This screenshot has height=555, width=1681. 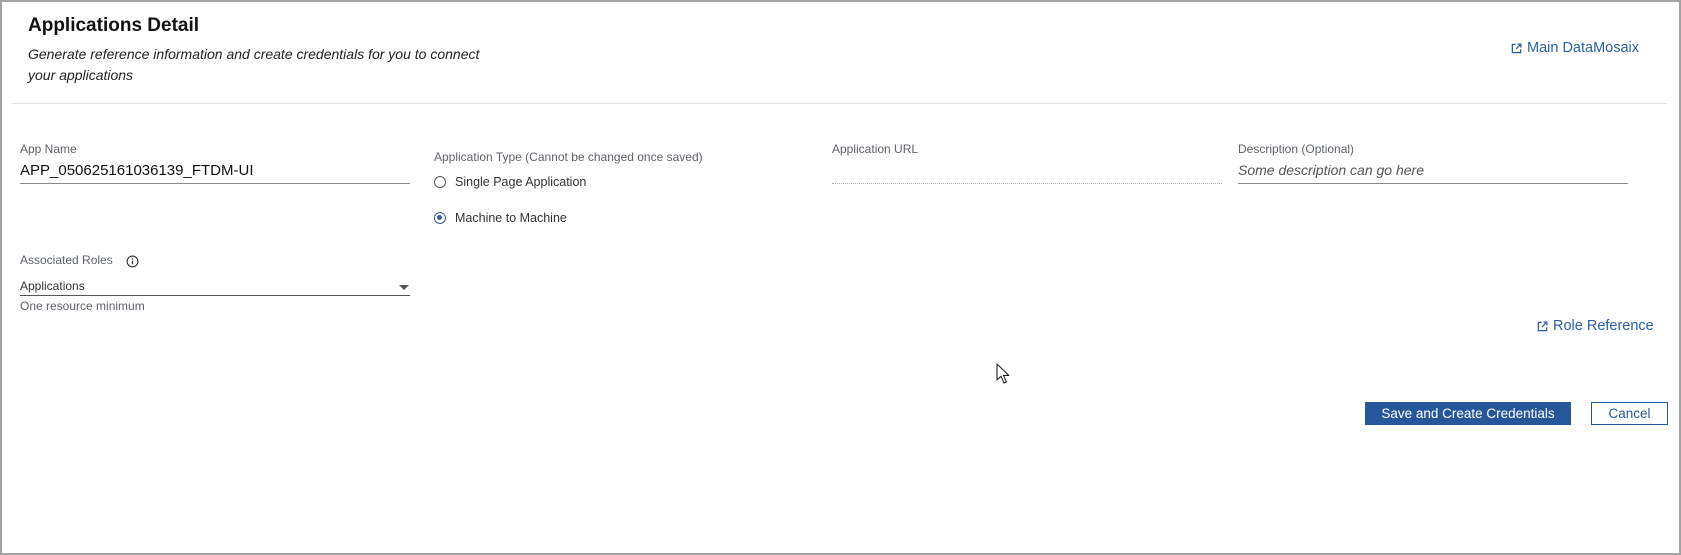 I want to click on radio-single-page-application: Single Page Application, so click(x=510, y=182).